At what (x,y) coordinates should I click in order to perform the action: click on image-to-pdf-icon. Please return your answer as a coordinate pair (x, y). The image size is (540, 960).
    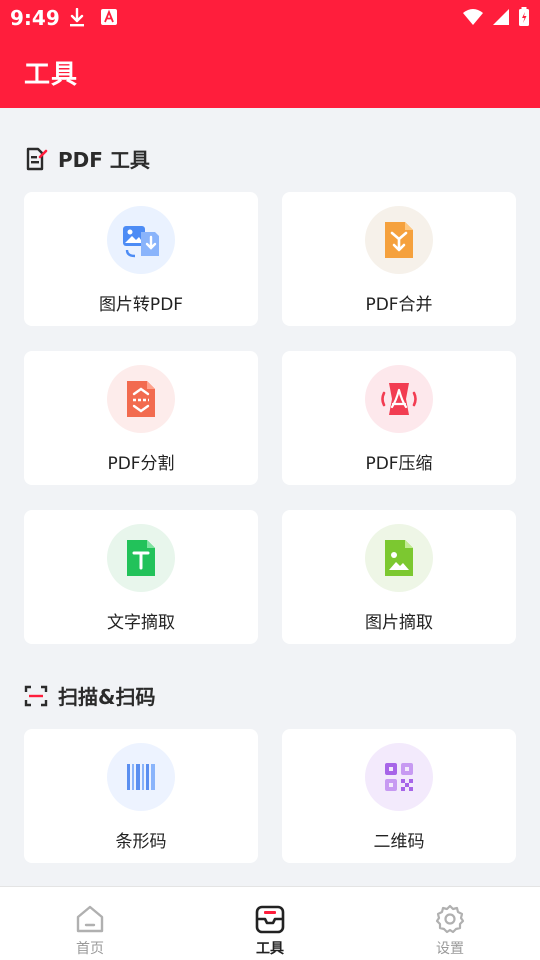
    Looking at the image, I should click on (141, 242).